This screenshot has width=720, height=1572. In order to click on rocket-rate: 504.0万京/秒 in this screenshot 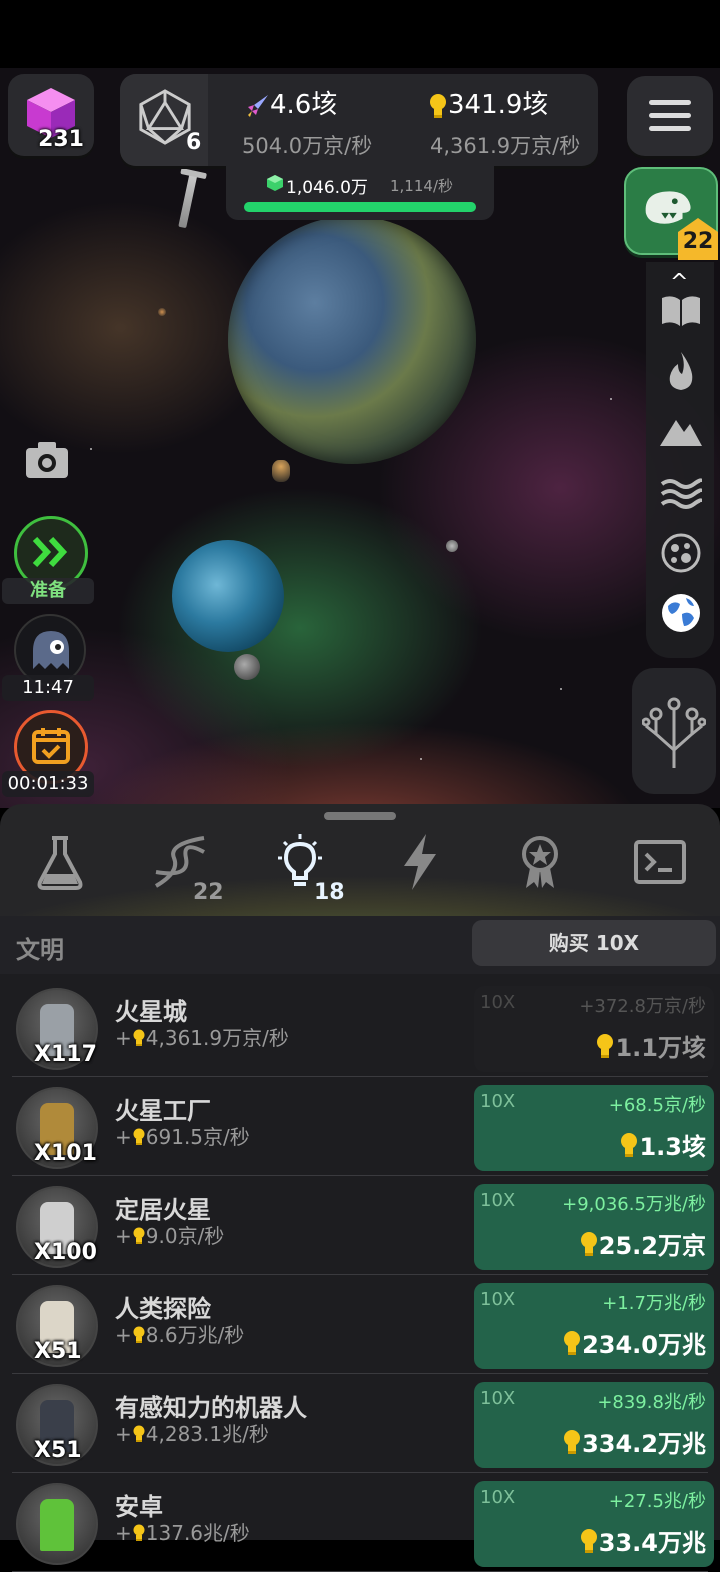, I will do `click(307, 146)`.